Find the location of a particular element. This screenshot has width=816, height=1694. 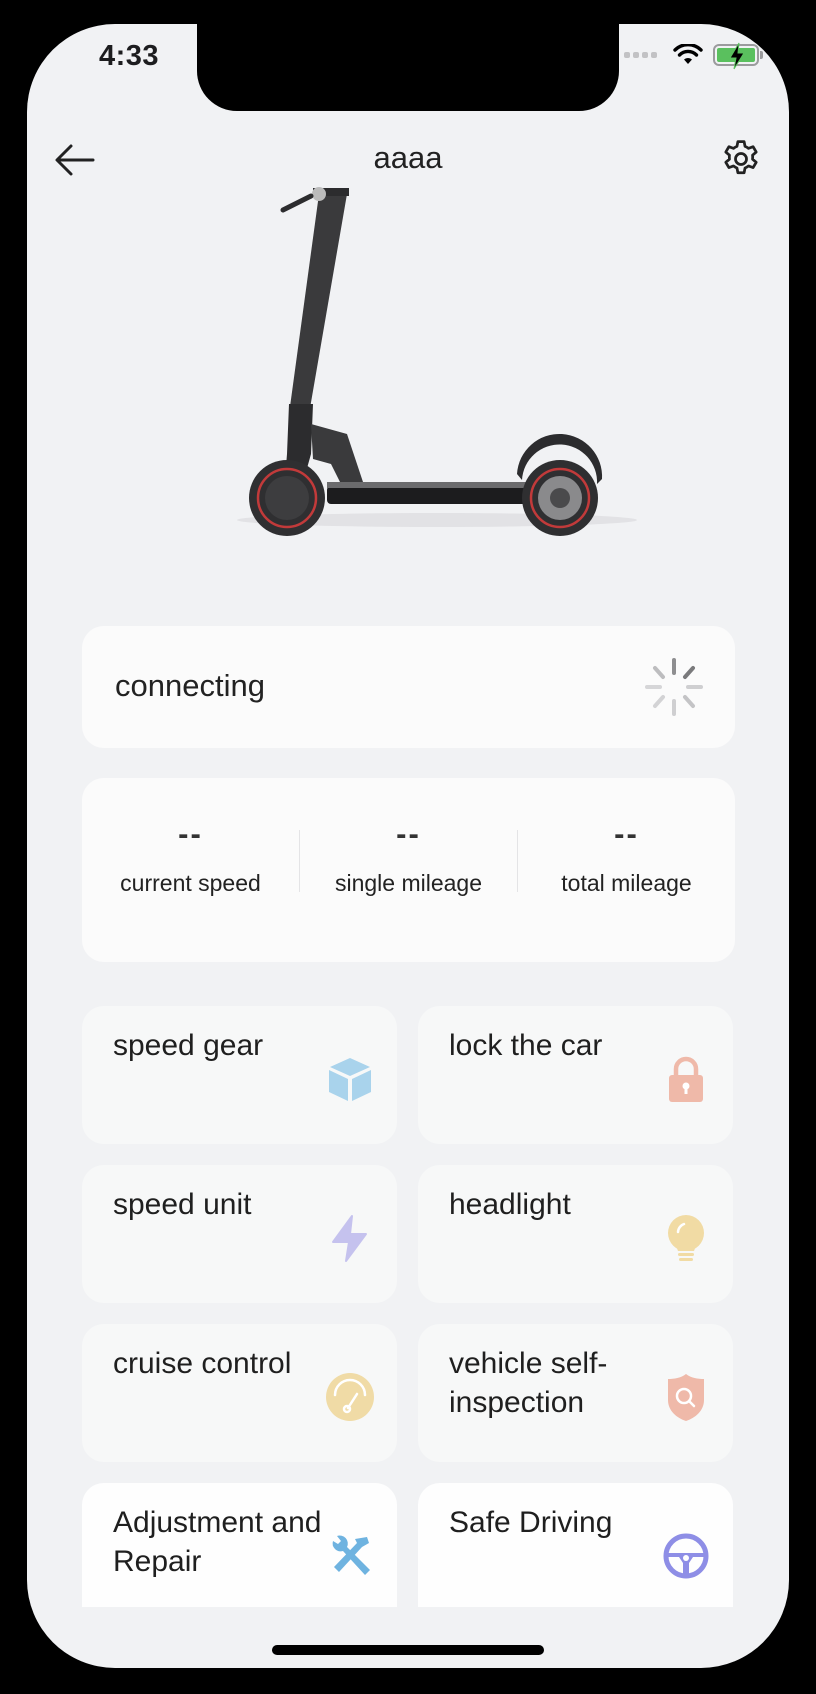

tile-label: Safe Driving is located at coordinates (531, 1522).